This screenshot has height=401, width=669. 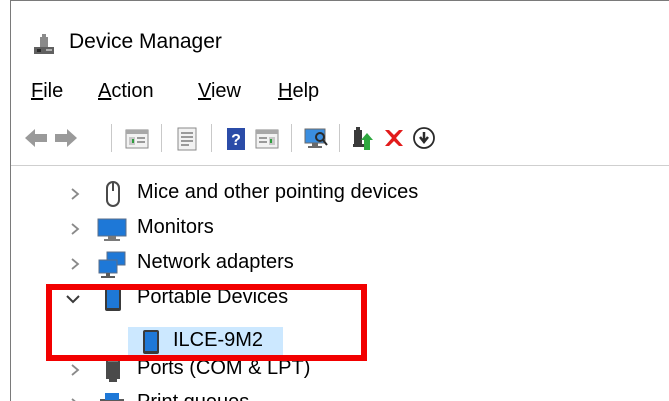 What do you see at coordinates (113, 194) in the screenshot?
I see `mouse-icon` at bounding box center [113, 194].